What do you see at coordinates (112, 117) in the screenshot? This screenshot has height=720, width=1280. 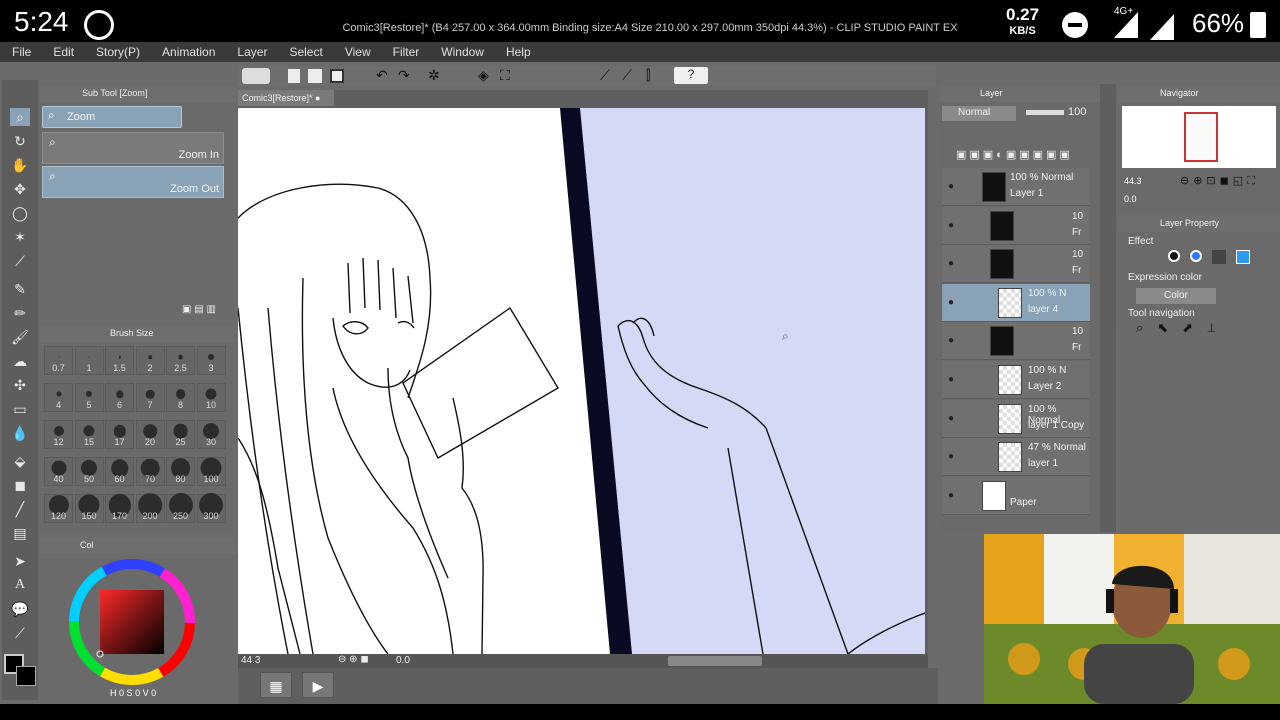 I see `subtool-group-zoom: Zoom` at bounding box center [112, 117].